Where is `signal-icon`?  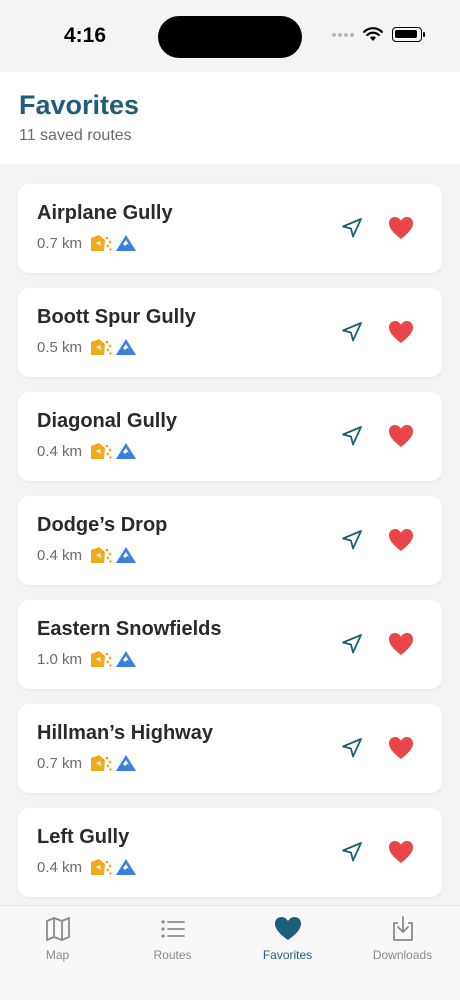
signal-icon is located at coordinates (343, 34).